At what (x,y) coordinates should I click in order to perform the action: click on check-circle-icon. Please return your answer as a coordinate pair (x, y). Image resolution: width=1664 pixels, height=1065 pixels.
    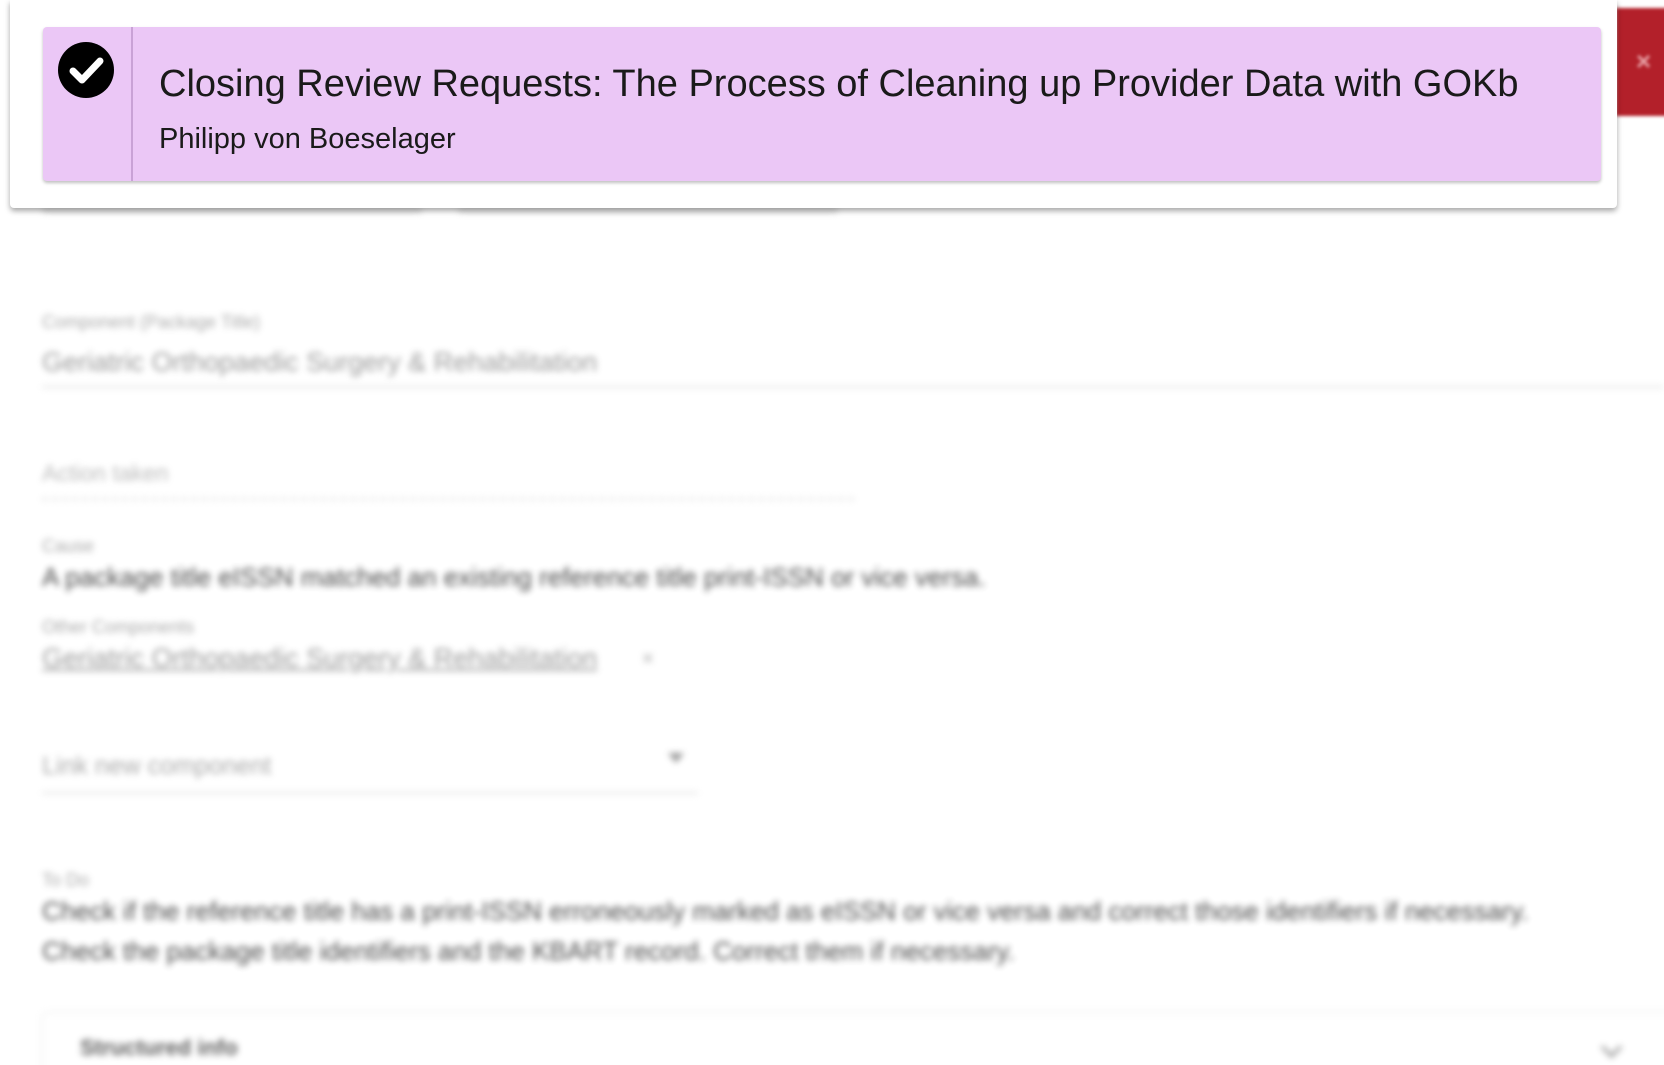
    Looking at the image, I should click on (86, 70).